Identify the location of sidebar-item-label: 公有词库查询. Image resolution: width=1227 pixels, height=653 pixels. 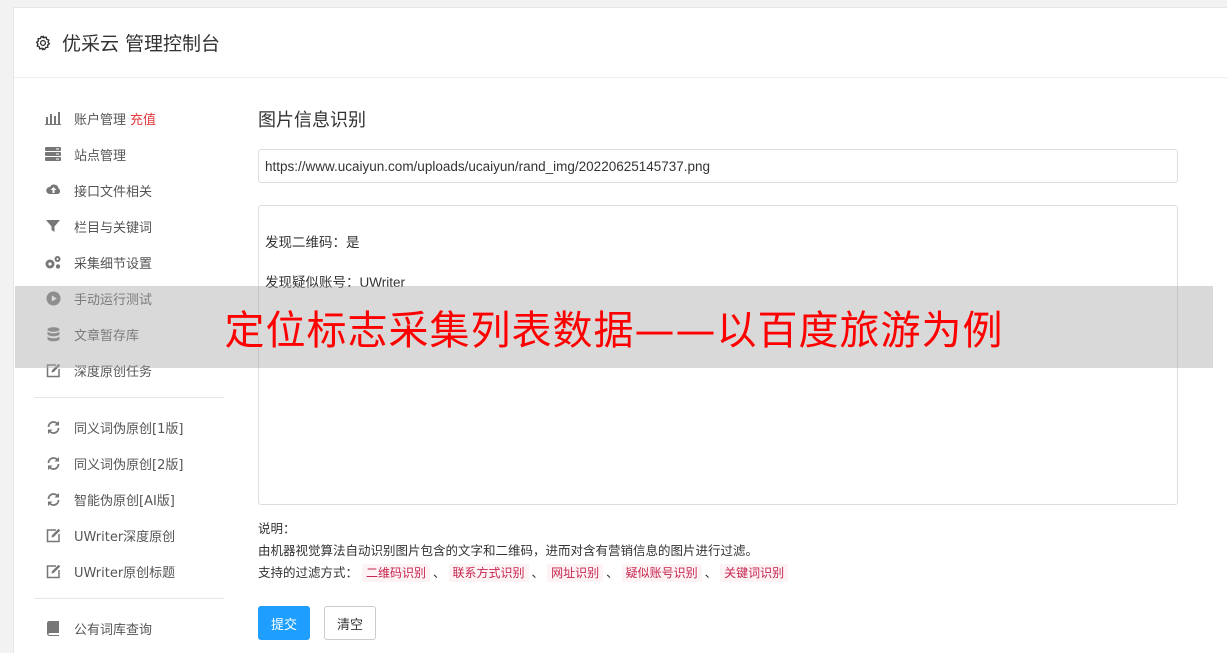
(113, 630).